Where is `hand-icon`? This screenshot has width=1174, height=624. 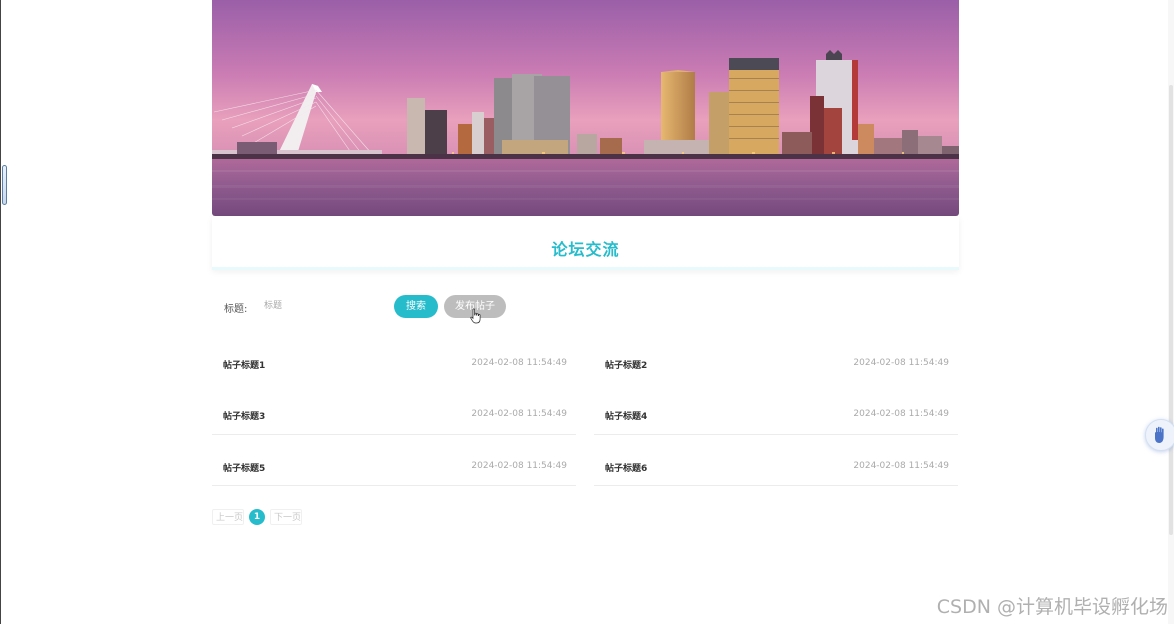
hand-icon is located at coordinates (1159, 434).